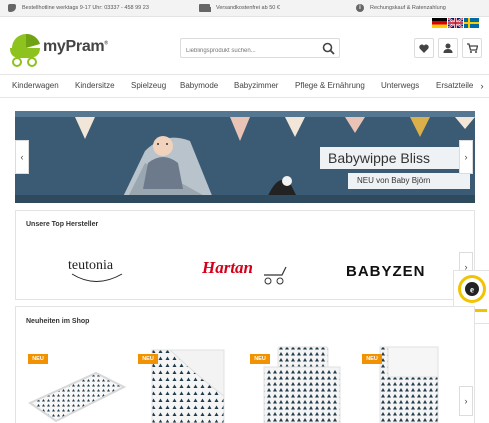  Describe the element at coordinates (95, 85) in the screenshot. I see `nav-item-kindersitze: Kindersitze` at that location.